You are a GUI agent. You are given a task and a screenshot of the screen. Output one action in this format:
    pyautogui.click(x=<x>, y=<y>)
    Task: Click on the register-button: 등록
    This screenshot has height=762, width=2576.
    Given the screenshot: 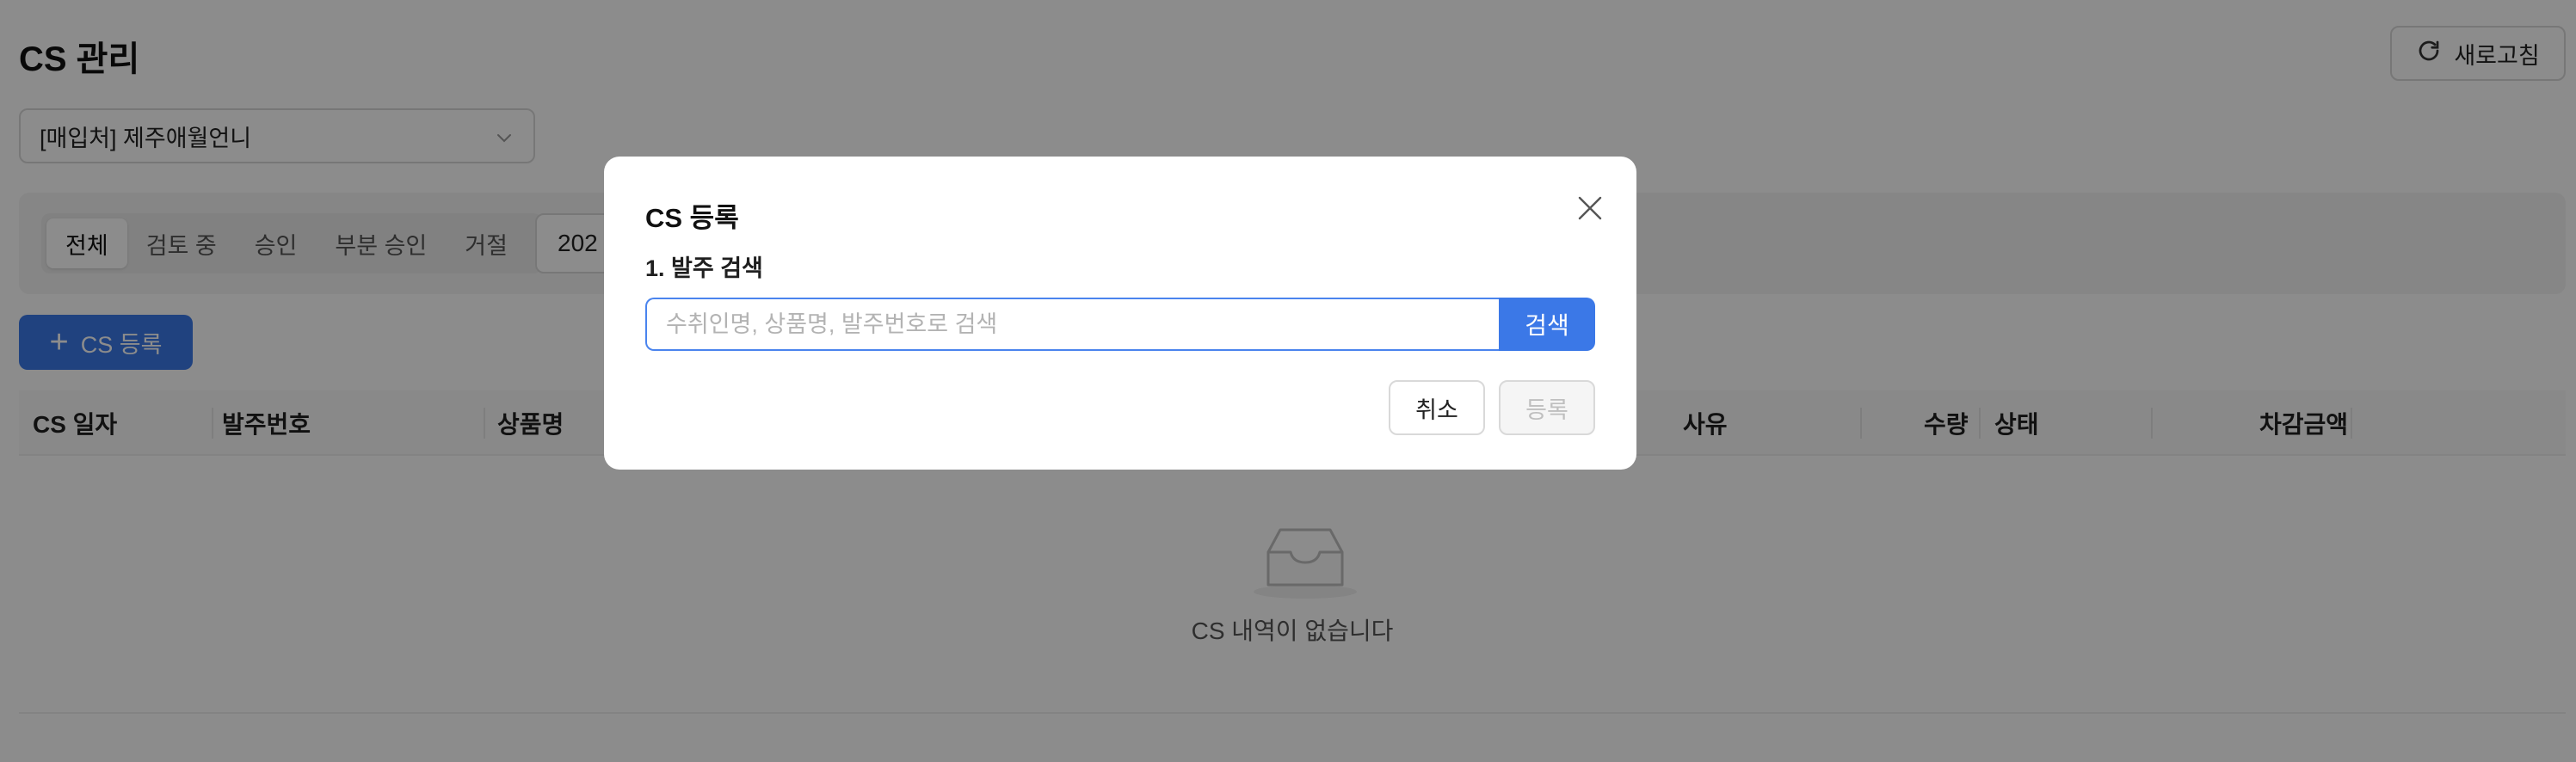 What is the action you would take?
    pyautogui.click(x=1547, y=407)
    